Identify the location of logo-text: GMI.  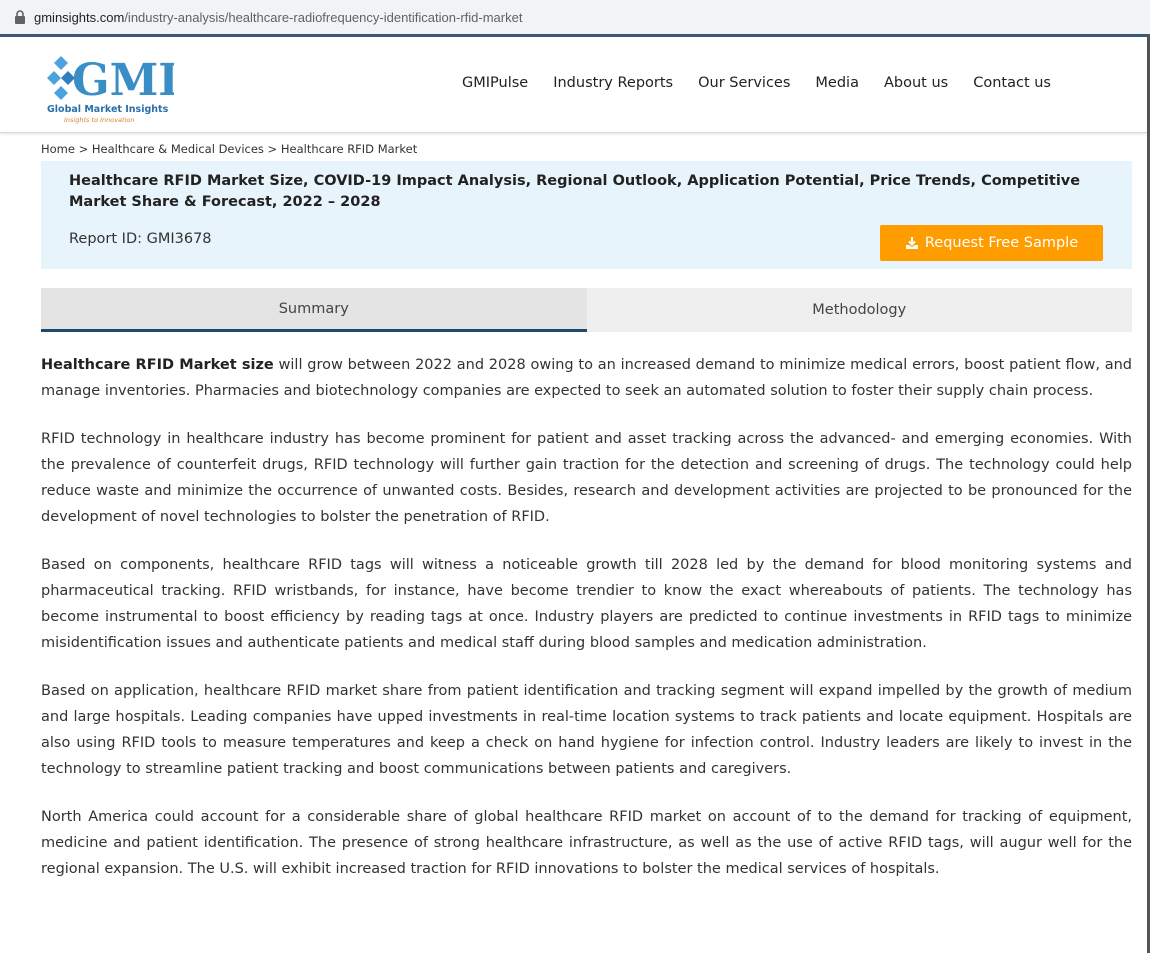
(123, 80).